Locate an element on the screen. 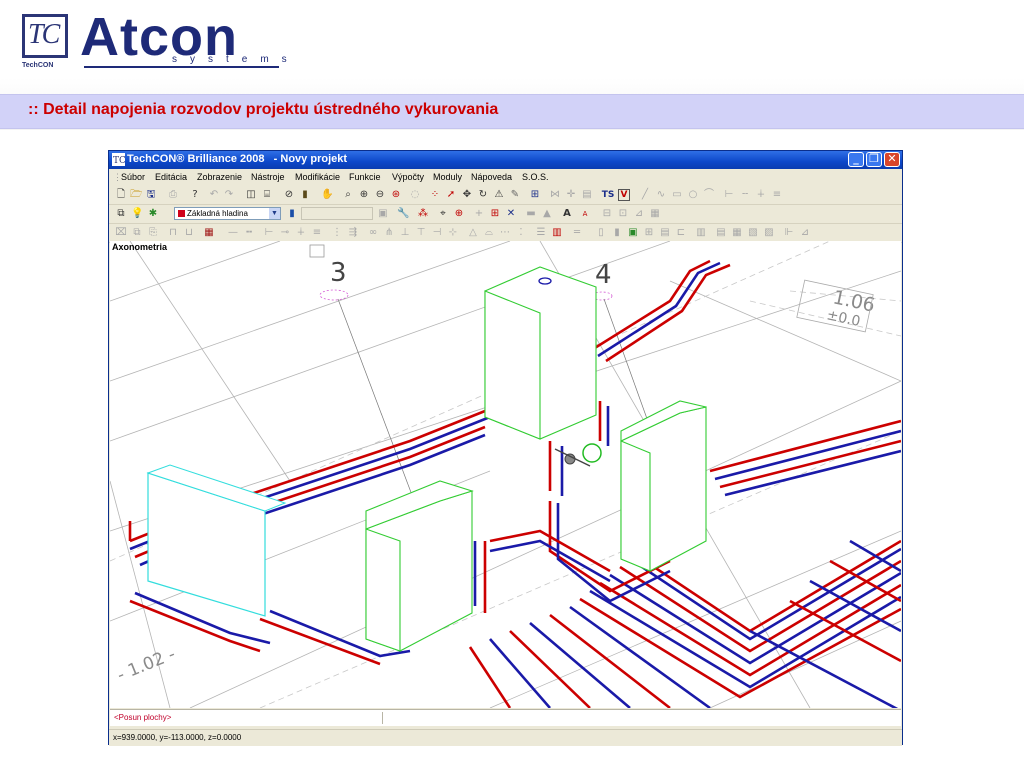  regenerate-icon: ↻ is located at coordinates (483, 195).